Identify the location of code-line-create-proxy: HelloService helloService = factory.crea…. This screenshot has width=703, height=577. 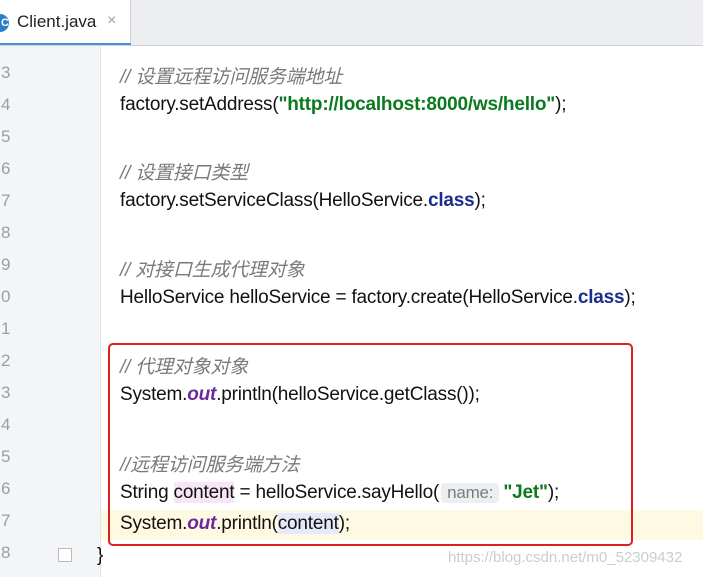
(378, 298).